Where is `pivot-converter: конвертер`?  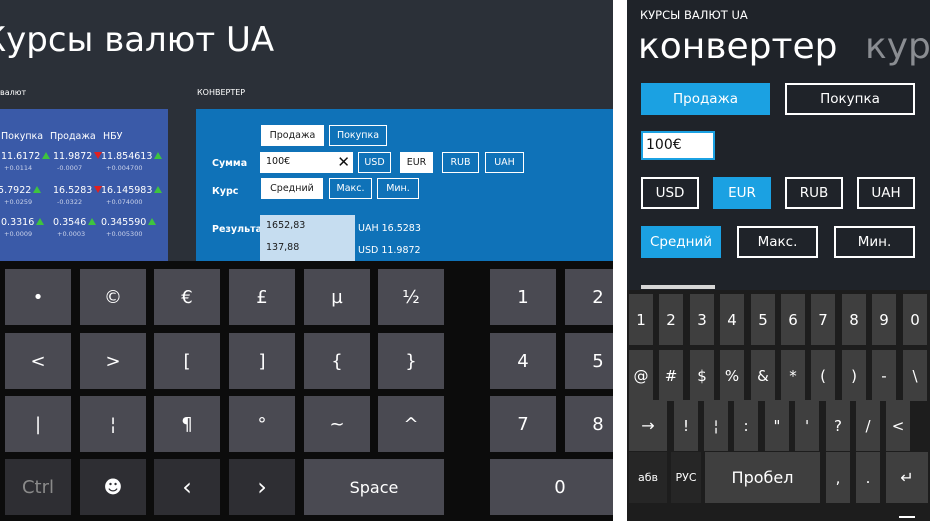
pivot-converter: конвертер is located at coordinates (738, 46).